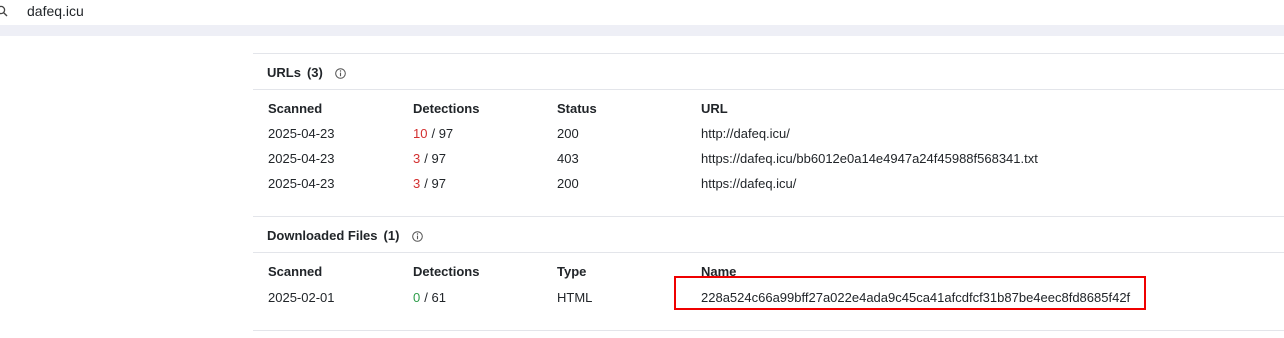 The width and height of the screenshot is (1284, 338). I want to click on file-row-scanned: 2025-02-01, so click(301, 297).